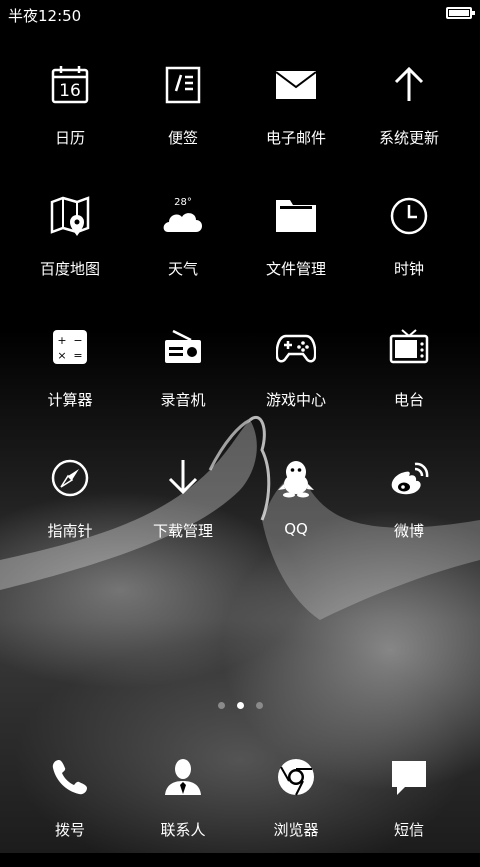 The height and width of the screenshot is (867, 480). Describe the element at coordinates (408, 531) in the screenshot. I see `app-label: 微博` at that location.